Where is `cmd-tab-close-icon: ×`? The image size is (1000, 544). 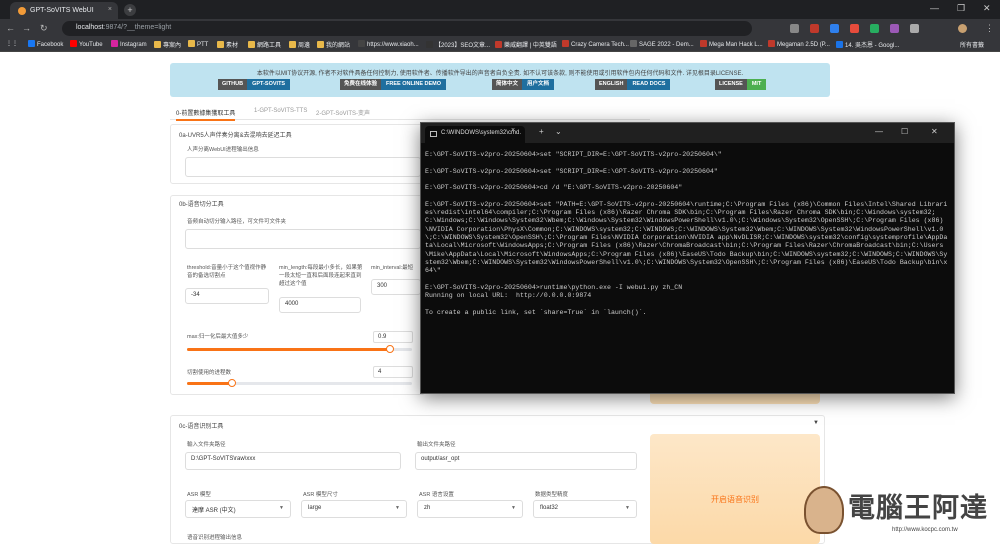 cmd-tab-close-icon: × is located at coordinates (513, 130).